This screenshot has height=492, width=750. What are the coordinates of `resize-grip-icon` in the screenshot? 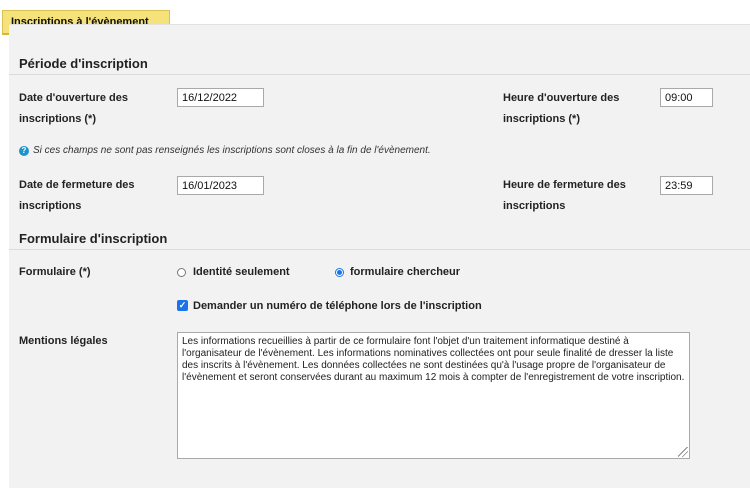 It's located at (683, 452).